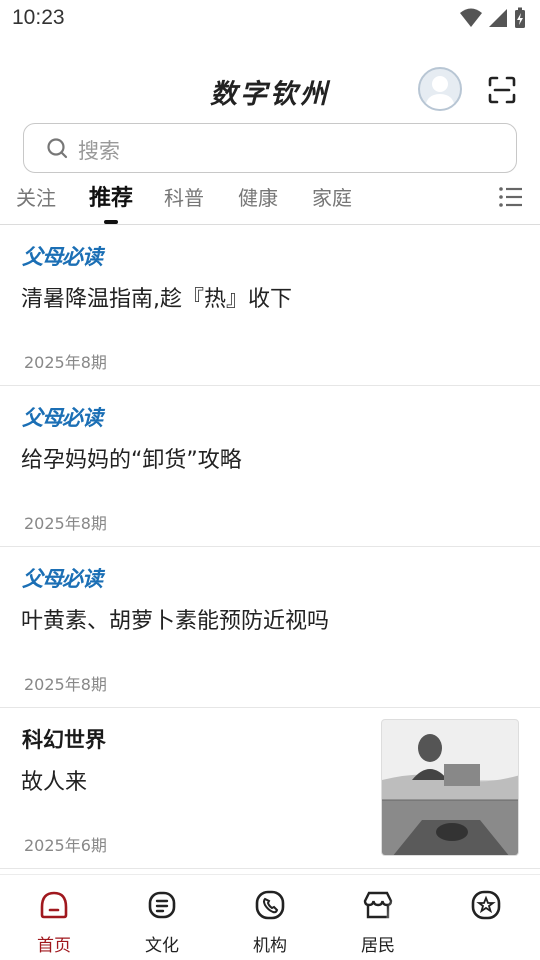 Image resolution: width=540 pixels, height=960 pixels. I want to click on bottom-navigation: 首页 文化 机构 居民, so click(270, 917).